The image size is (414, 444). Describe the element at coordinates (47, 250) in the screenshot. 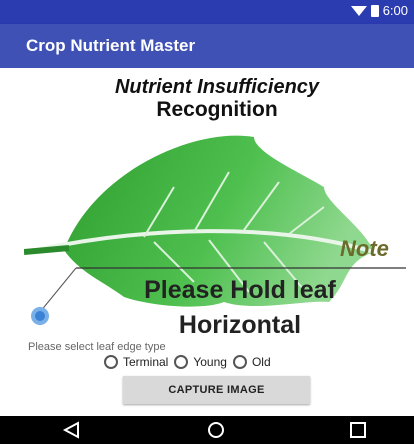

I see `leaf-stem` at that location.